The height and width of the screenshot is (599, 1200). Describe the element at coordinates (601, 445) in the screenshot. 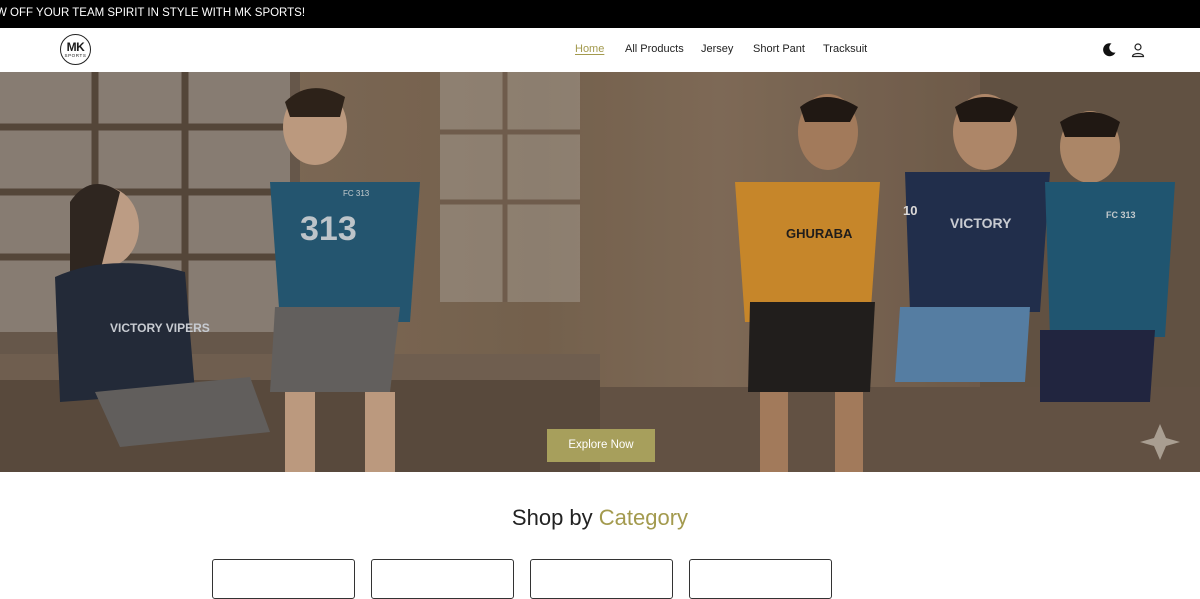

I see `explore-now-button: Explore Now` at that location.